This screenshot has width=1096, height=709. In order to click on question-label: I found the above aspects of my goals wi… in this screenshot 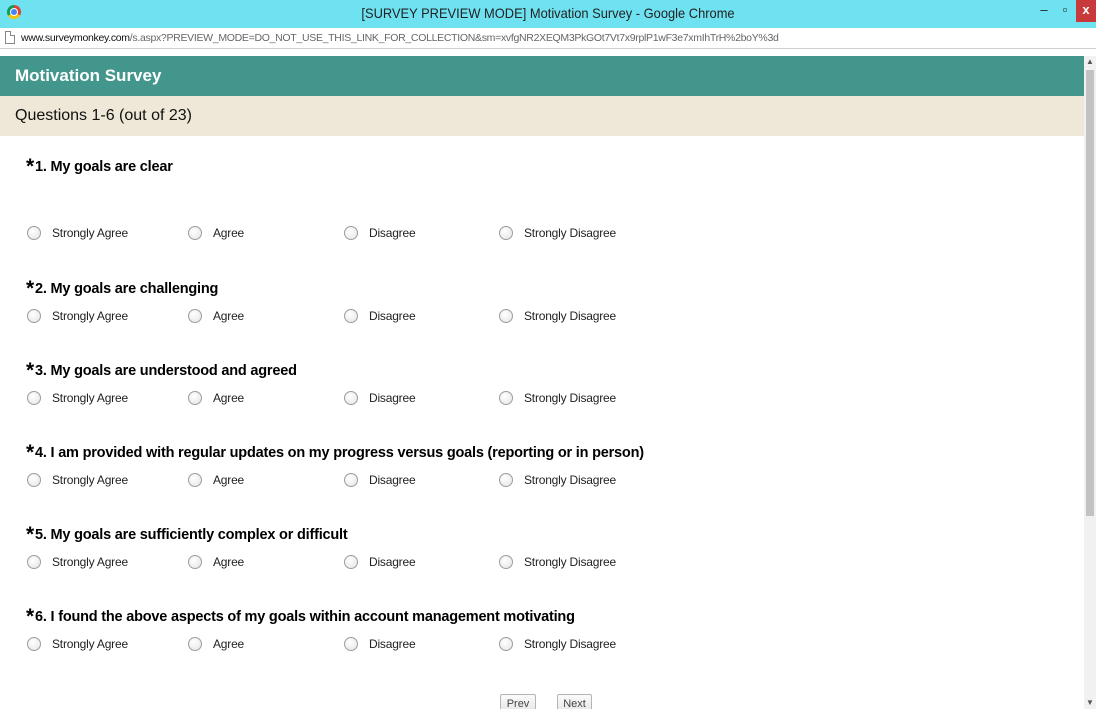, I will do `click(312, 617)`.